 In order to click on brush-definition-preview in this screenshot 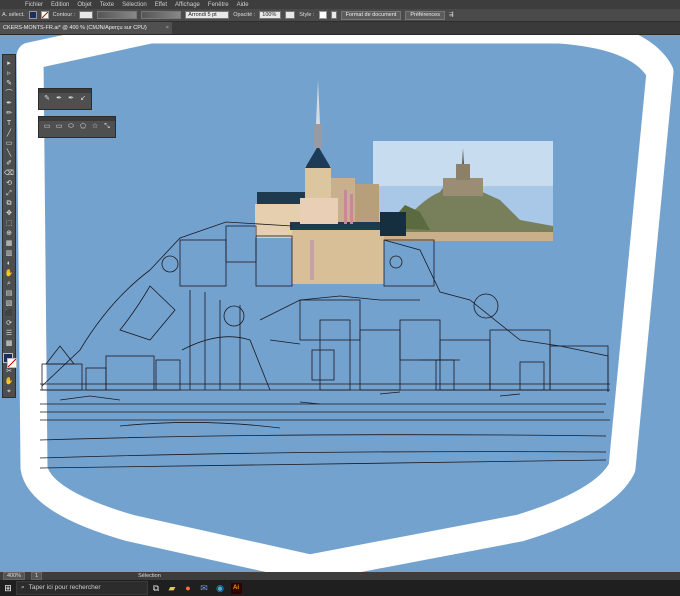, I will do `click(161, 15)`.